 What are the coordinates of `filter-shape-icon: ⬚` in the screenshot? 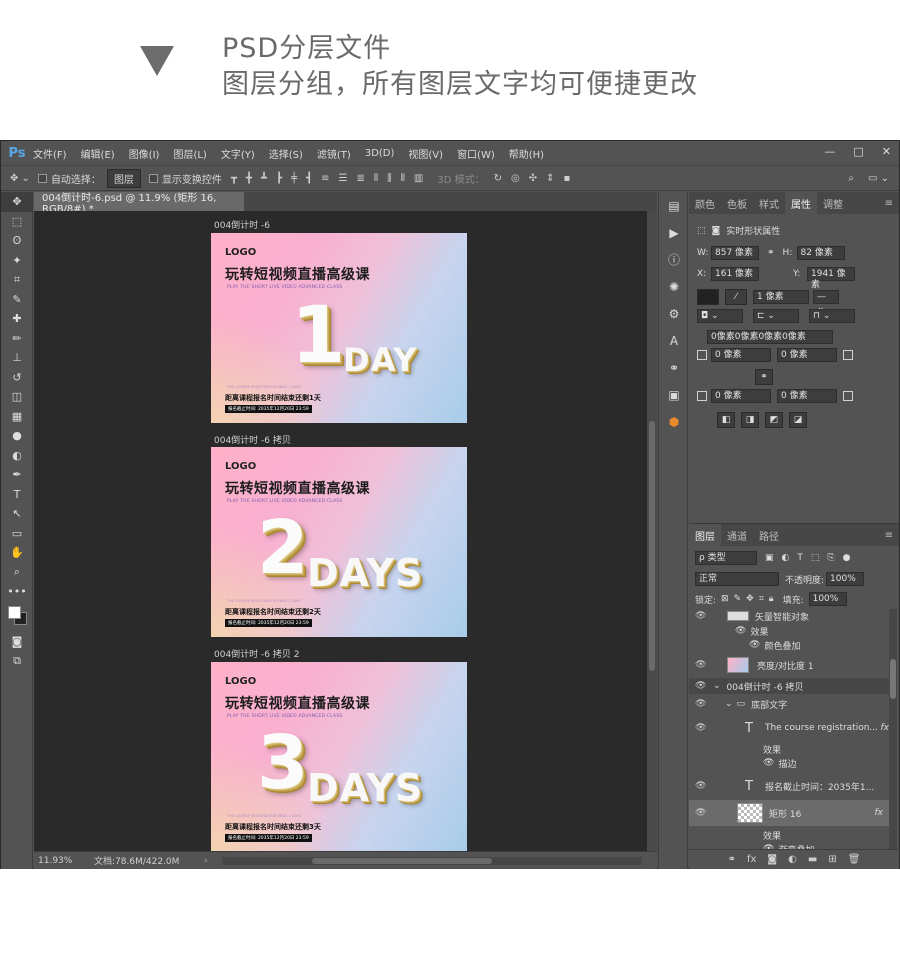 It's located at (815, 558).